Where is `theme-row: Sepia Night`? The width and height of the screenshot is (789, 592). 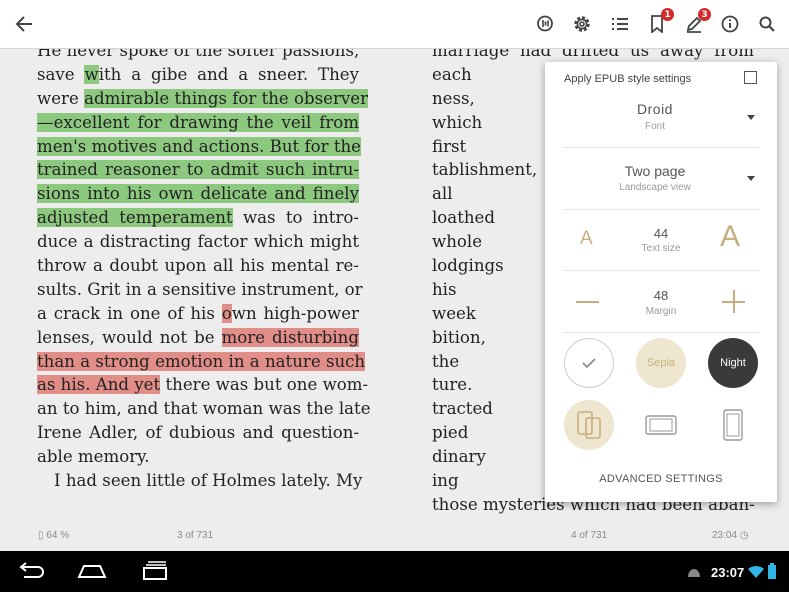 theme-row: Sepia Night is located at coordinates (661, 364).